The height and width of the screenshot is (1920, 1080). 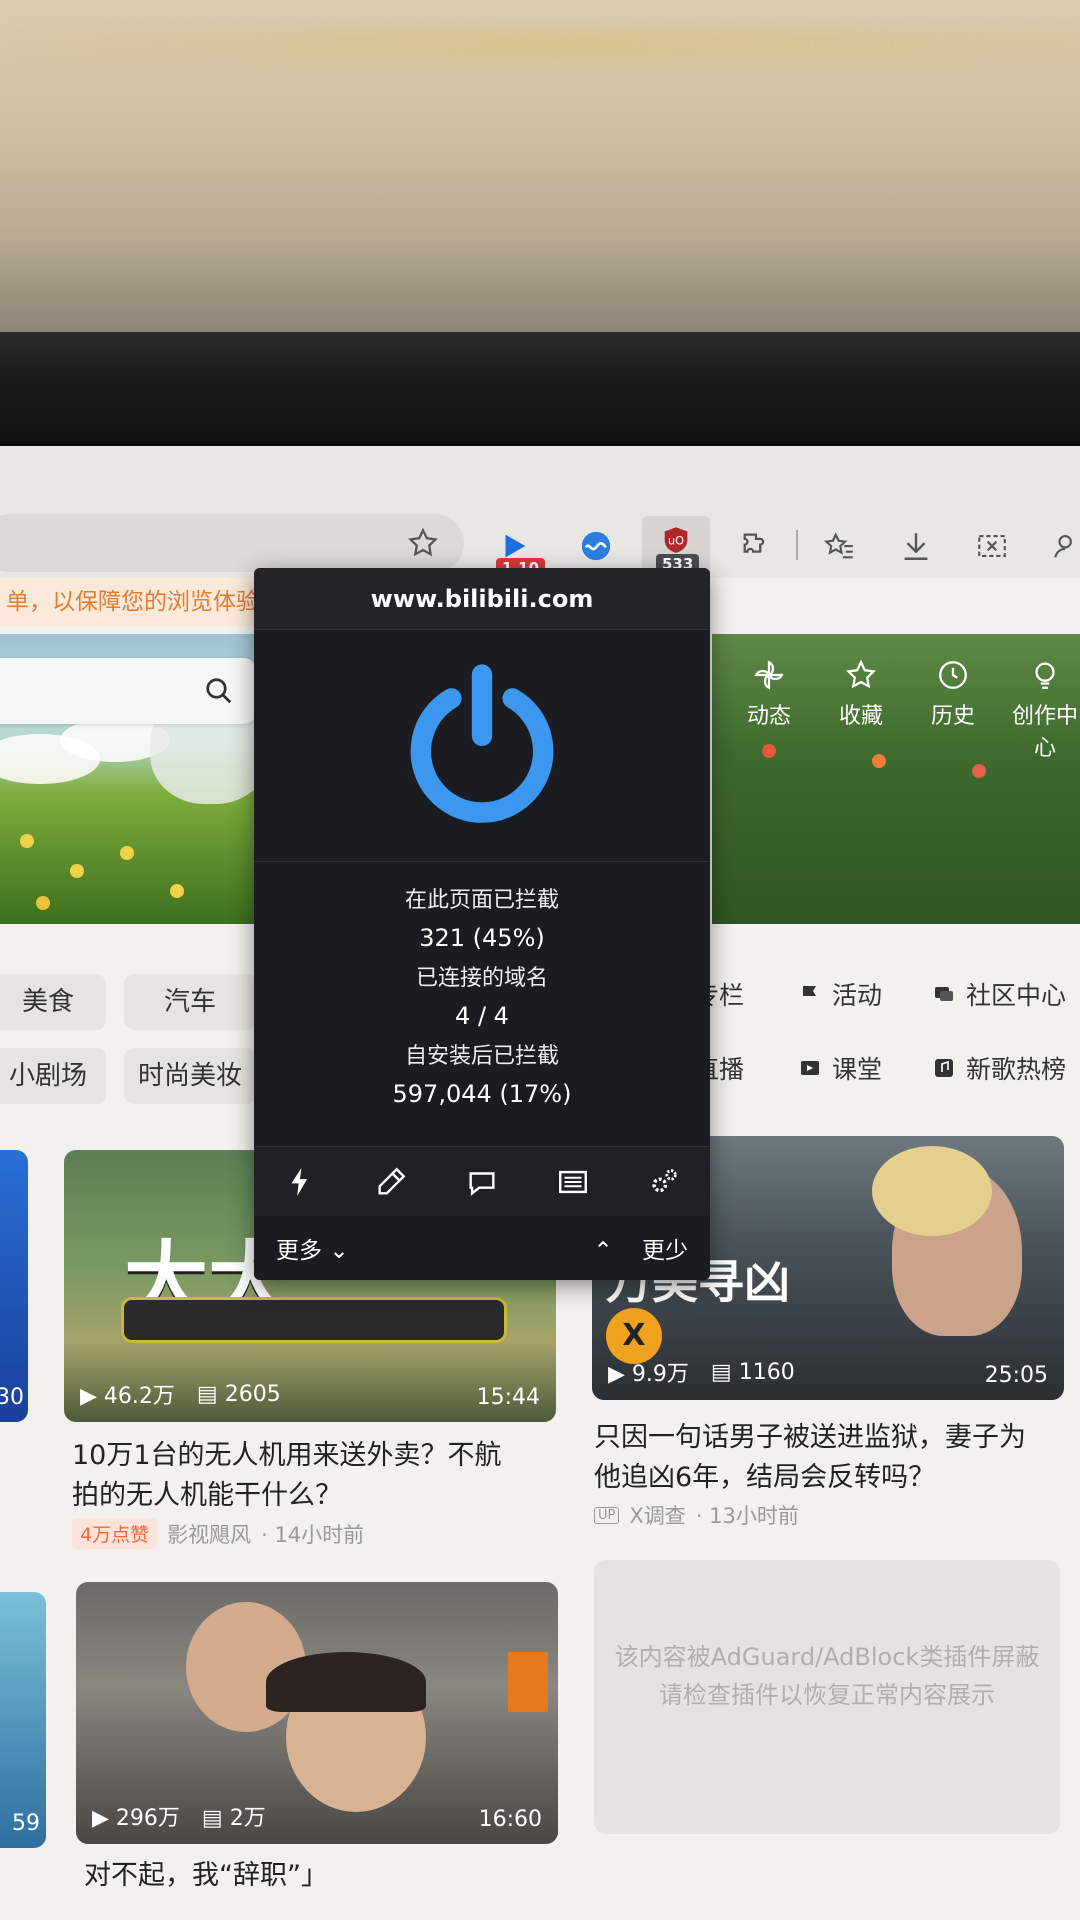 What do you see at coordinates (482, 1016) in the screenshot?
I see `domains-connected-value: 4 / 4` at bounding box center [482, 1016].